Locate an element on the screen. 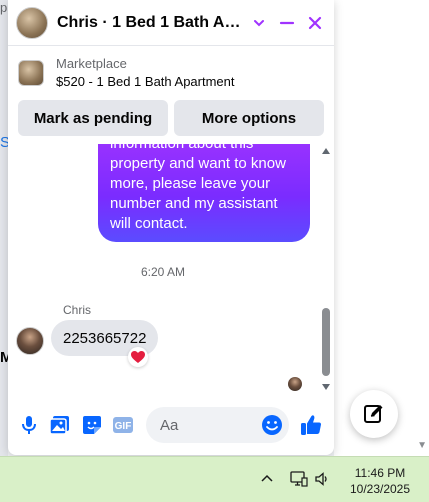 The width and height of the screenshot is (429, 502). scroll-thumb is located at coordinates (326, 342).